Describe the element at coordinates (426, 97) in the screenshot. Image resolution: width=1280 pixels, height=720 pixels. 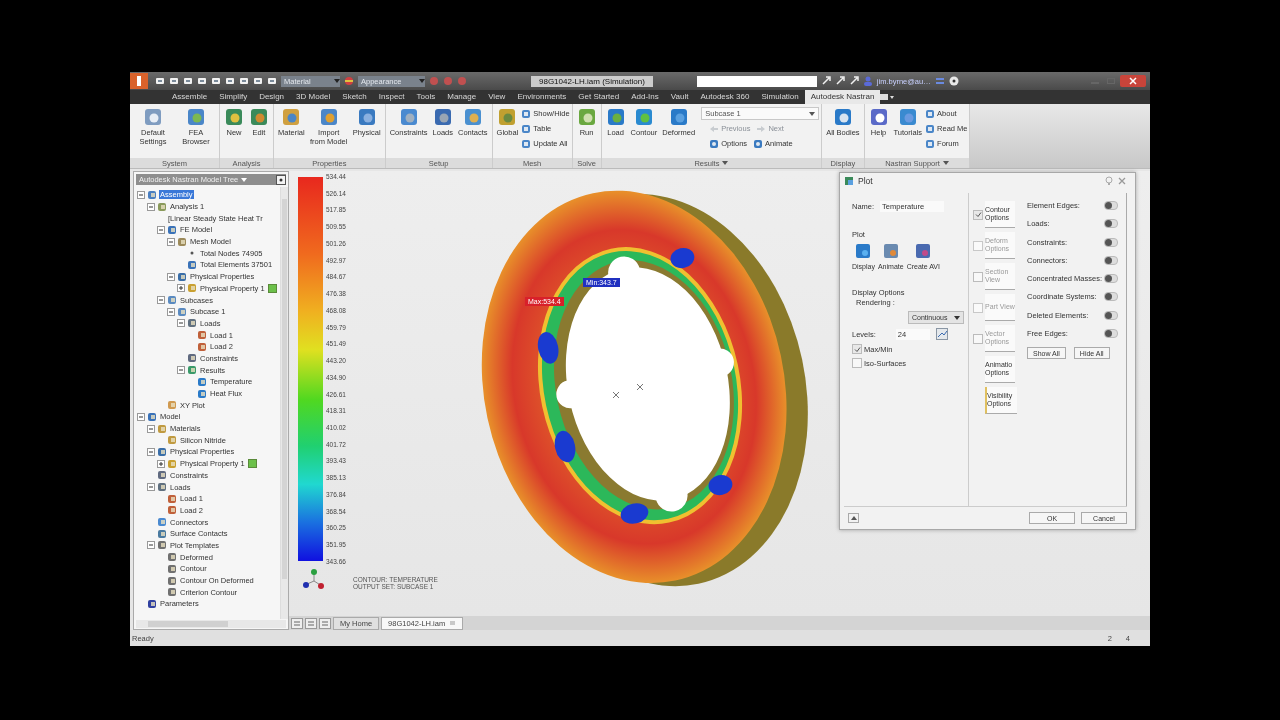
I see `ribbon-tab: Tools` at that location.